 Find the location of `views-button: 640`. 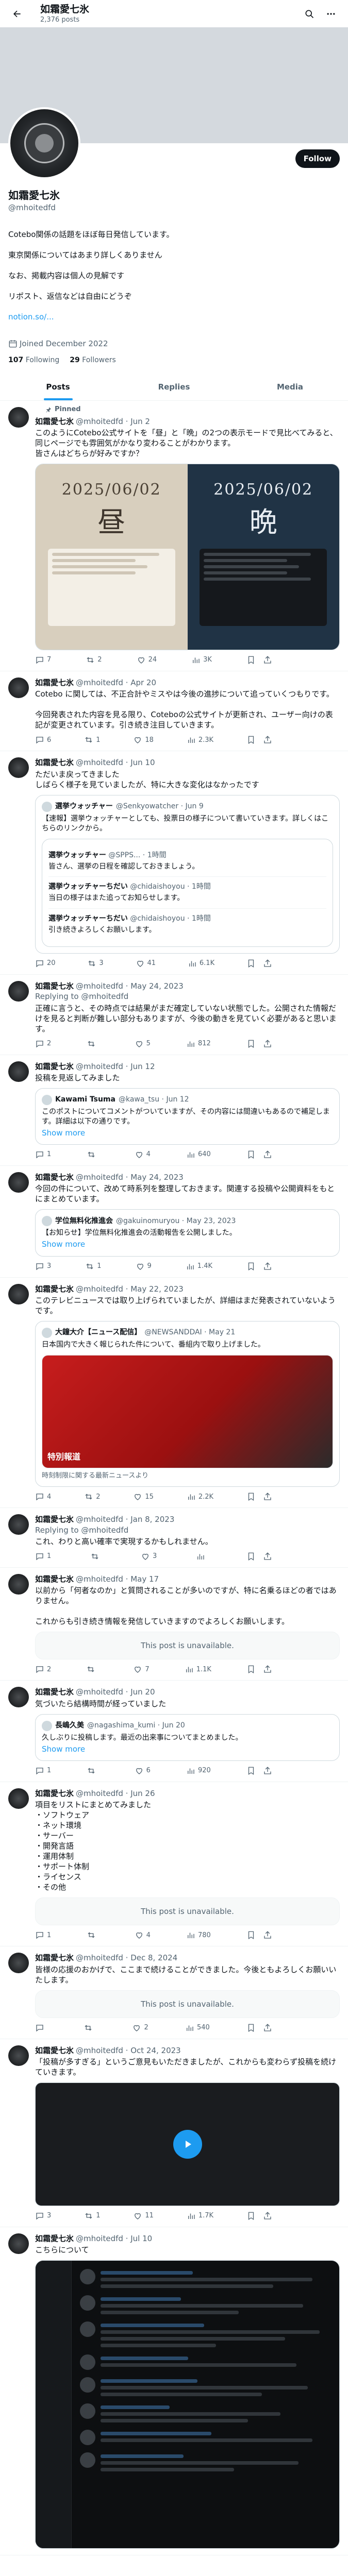

views-button: 640 is located at coordinates (198, 1154).